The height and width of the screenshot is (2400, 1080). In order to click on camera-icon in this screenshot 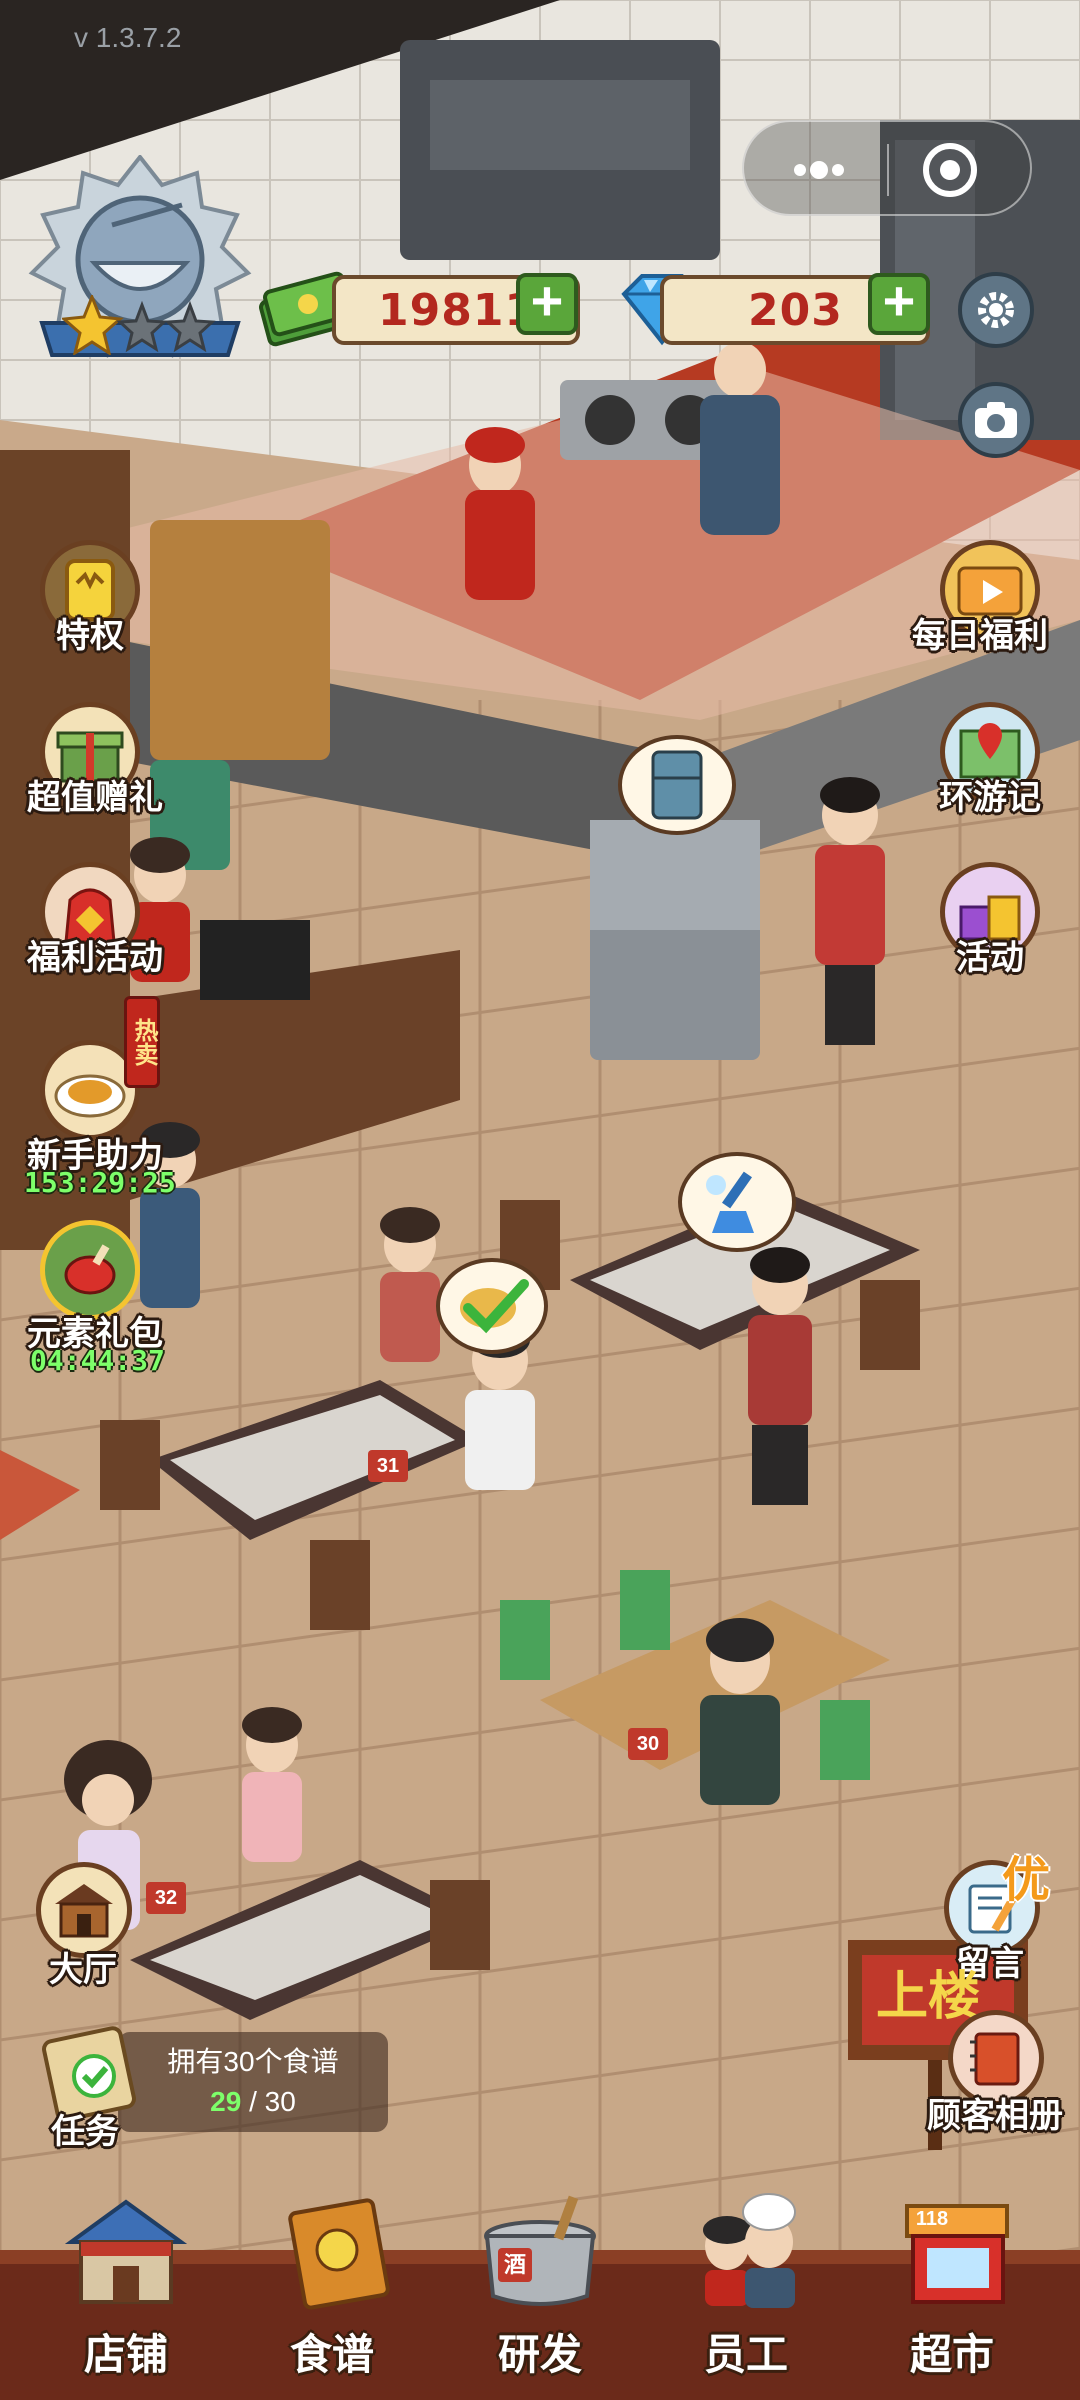, I will do `click(996, 420)`.